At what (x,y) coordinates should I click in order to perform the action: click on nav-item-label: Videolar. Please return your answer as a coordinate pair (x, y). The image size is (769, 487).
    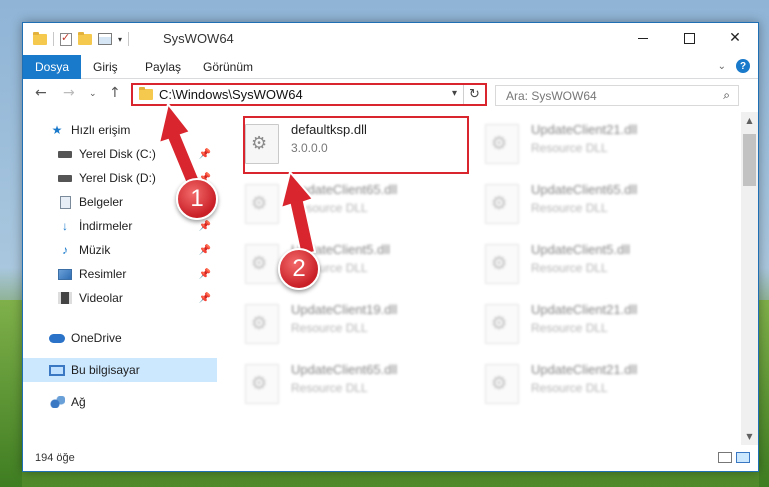
    Looking at the image, I should click on (101, 298).